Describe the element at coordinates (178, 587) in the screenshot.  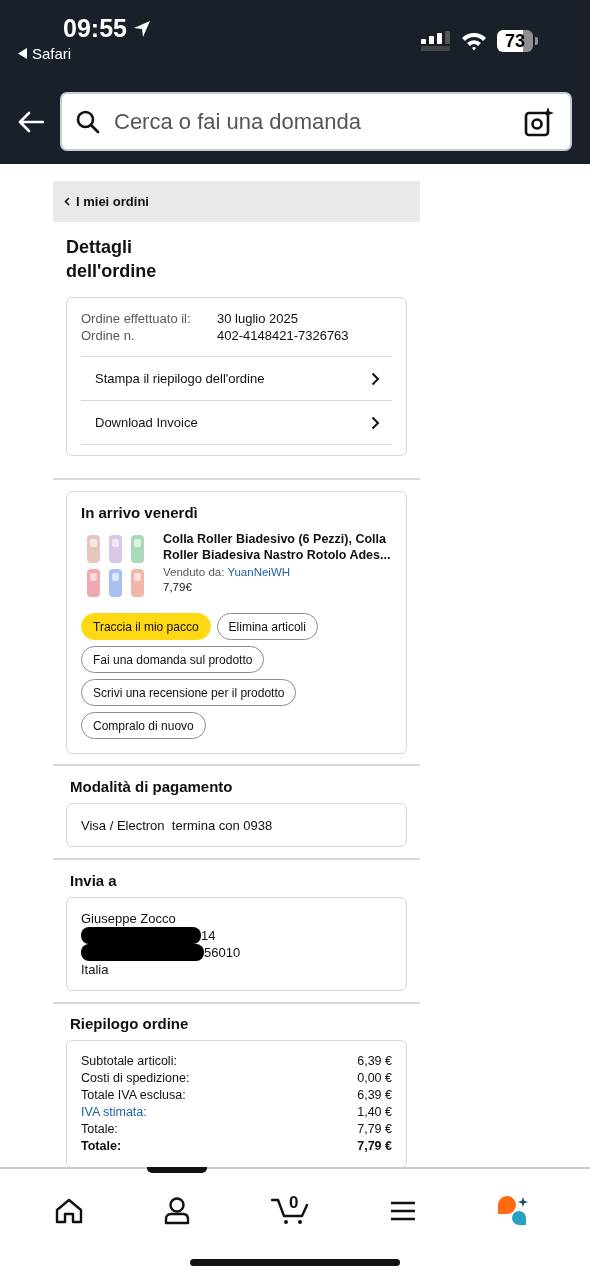
I see `product-price: 7,79€` at that location.